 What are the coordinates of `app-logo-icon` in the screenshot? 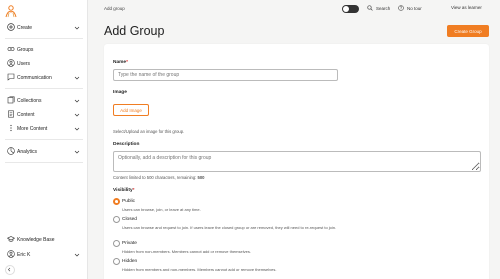 It's located at (11, 11).